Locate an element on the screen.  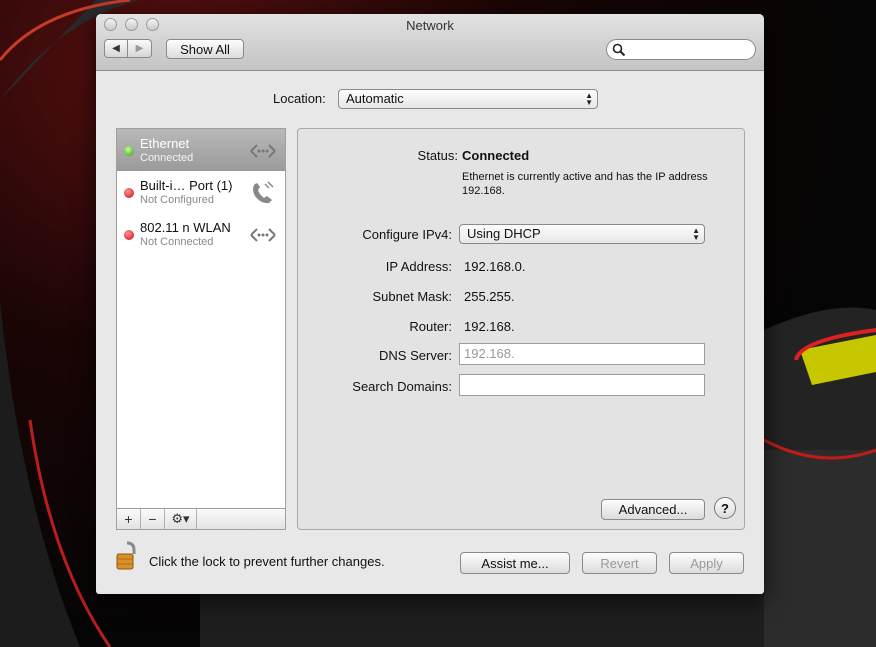
phone-icon is located at coordinates (263, 192).